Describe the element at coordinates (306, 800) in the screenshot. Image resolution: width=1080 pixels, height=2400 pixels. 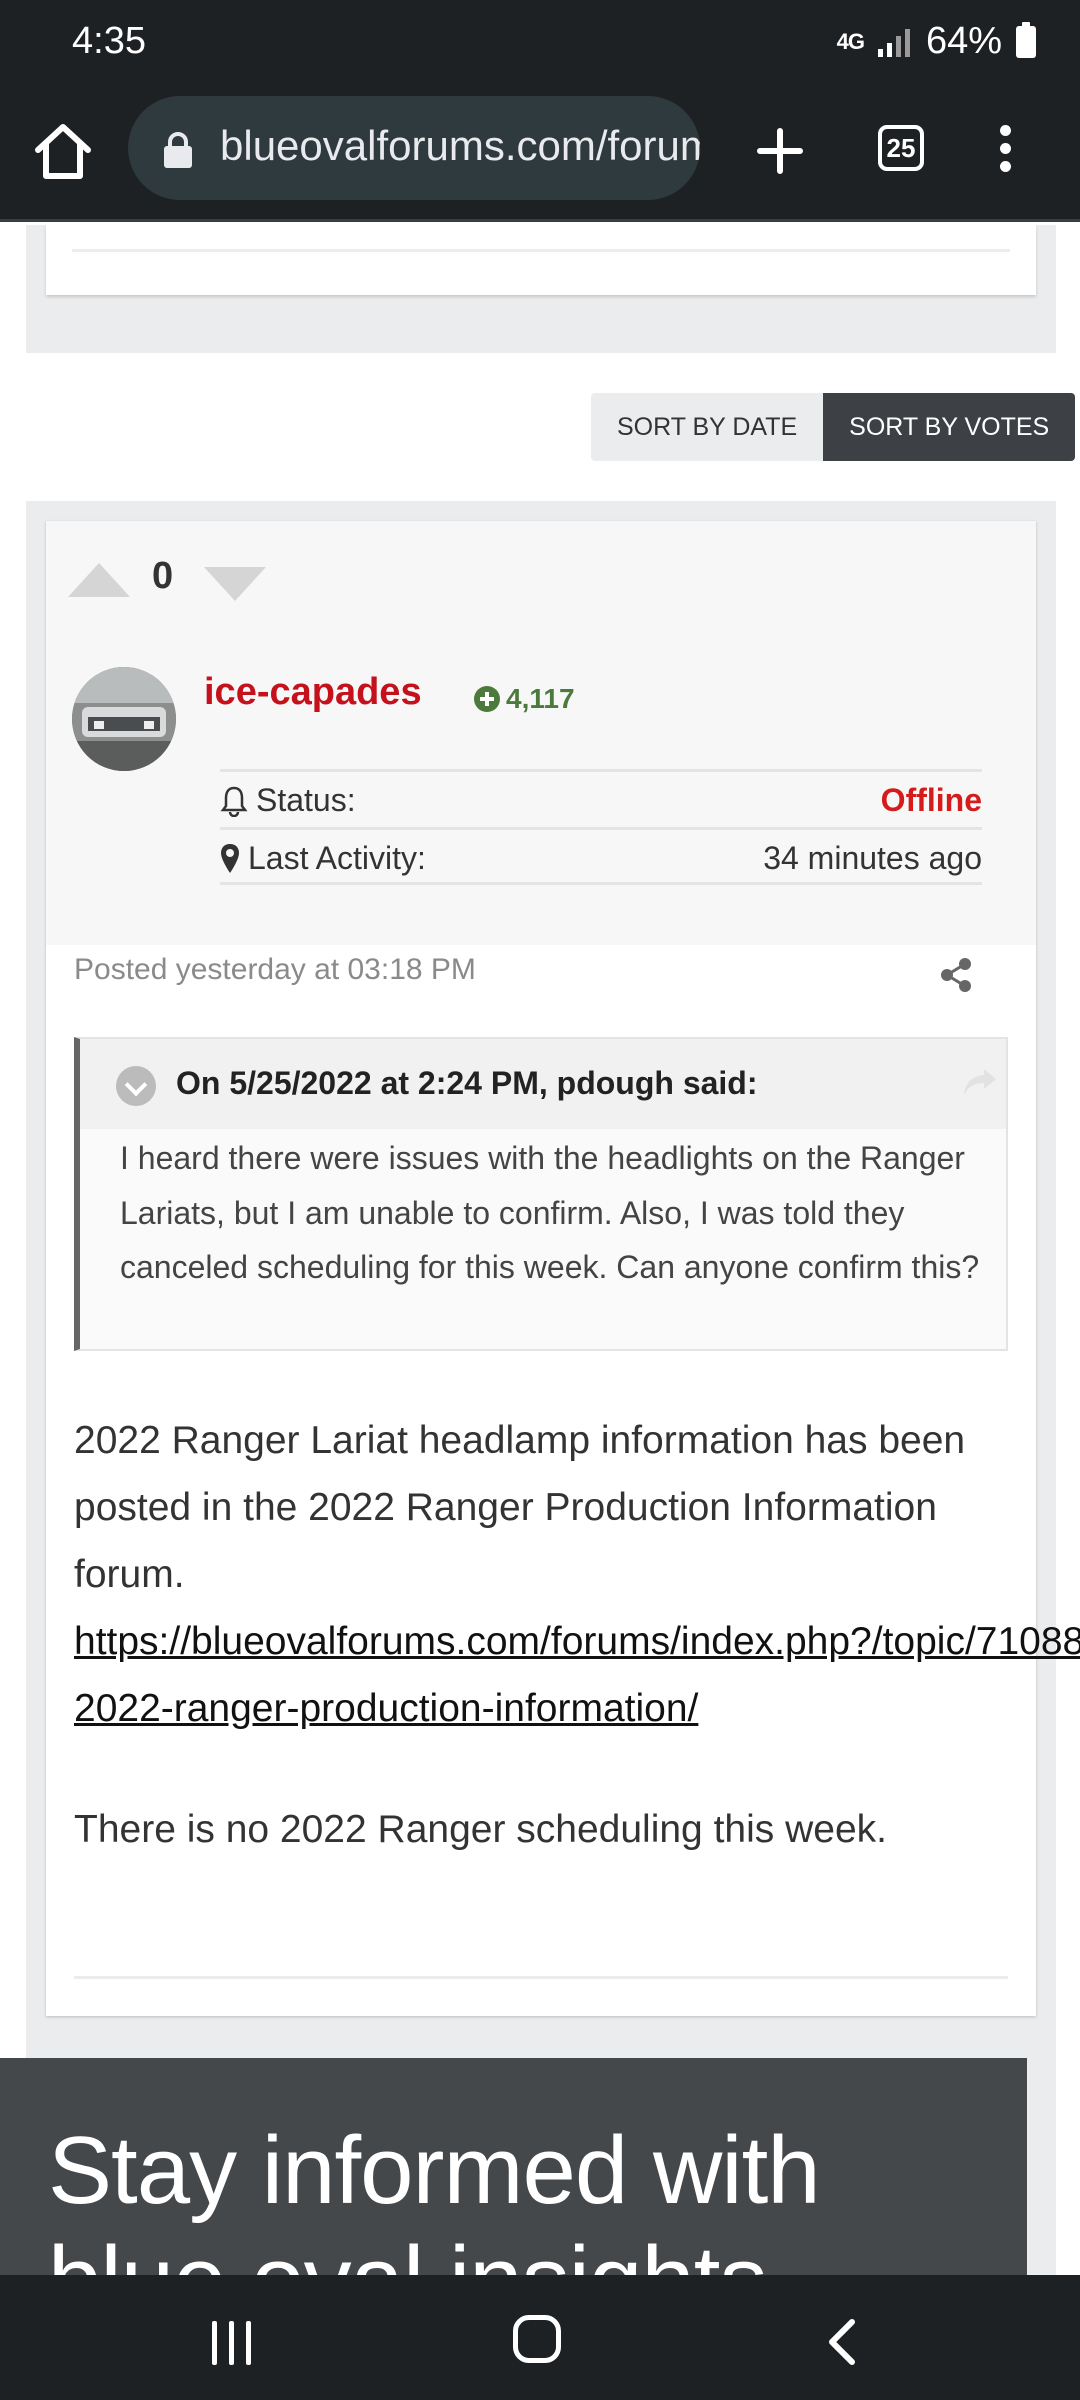
I see `status-label: Status:` at that location.